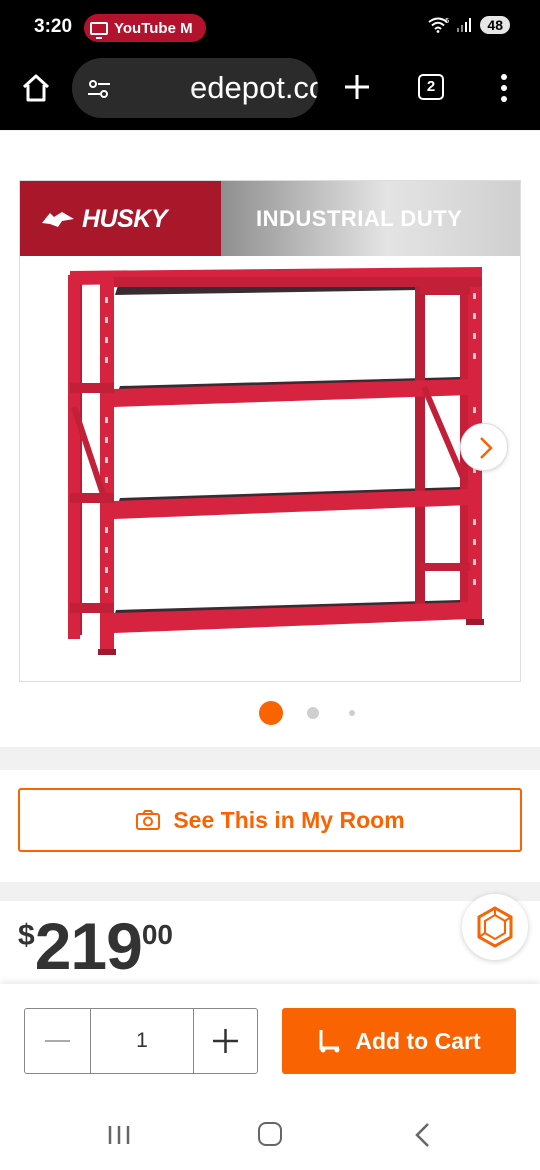 This screenshot has height=1170, width=540. I want to click on url-text: edepot.com, so click(254, 87).